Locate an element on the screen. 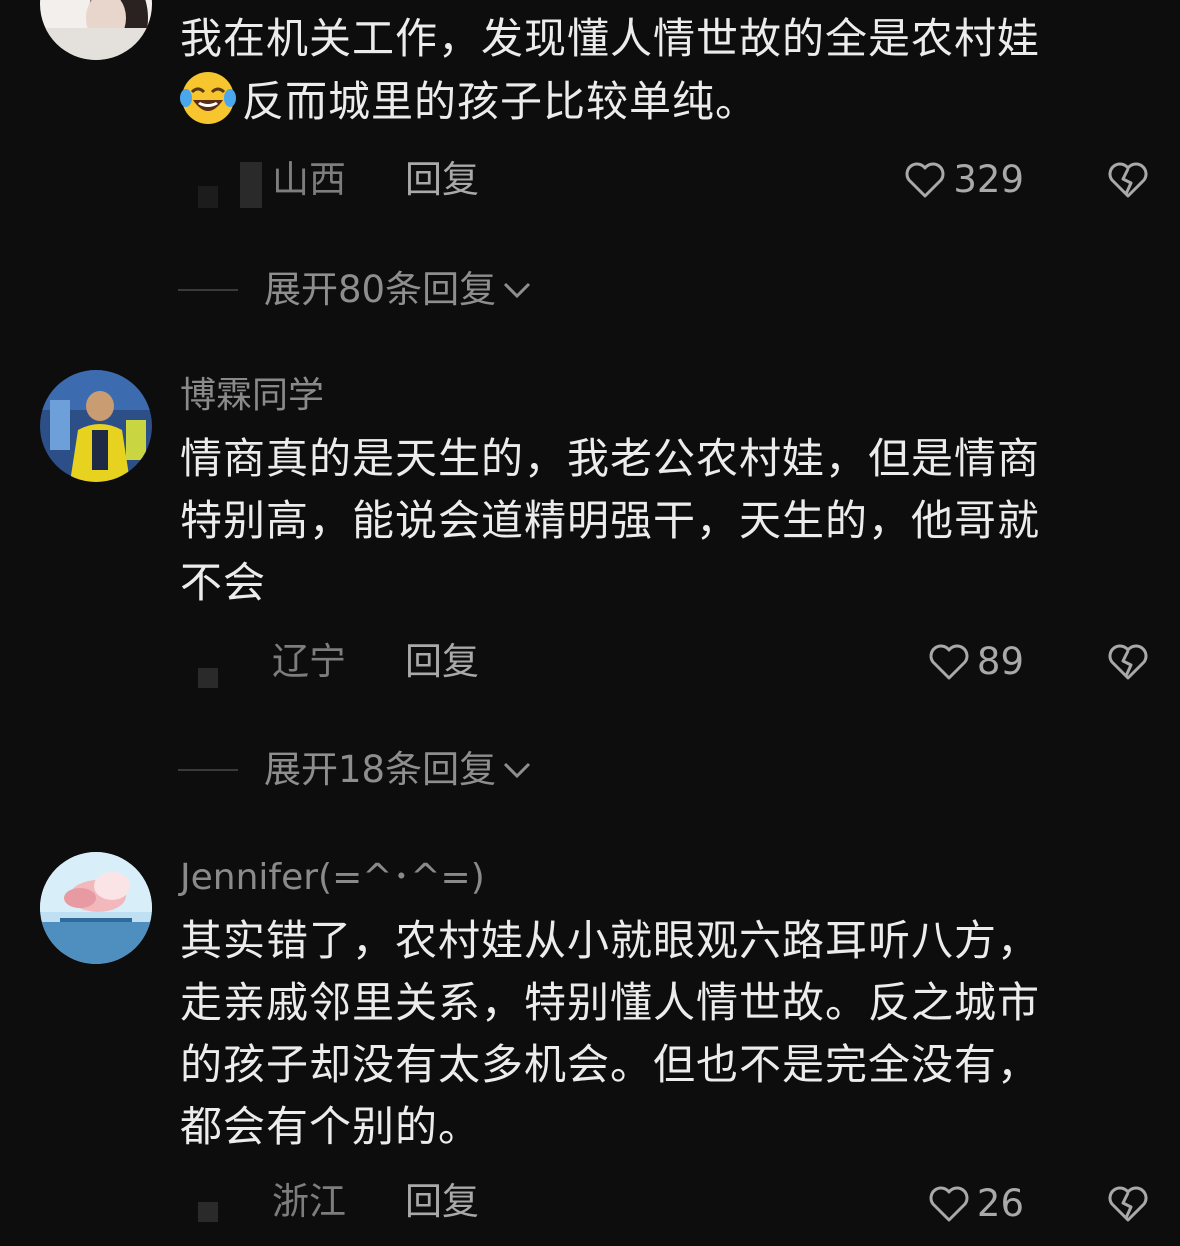 Image resolution: width=1180 pixels, height=1246 pixels. like-button: 26 is located at coordinates (975, 1204).